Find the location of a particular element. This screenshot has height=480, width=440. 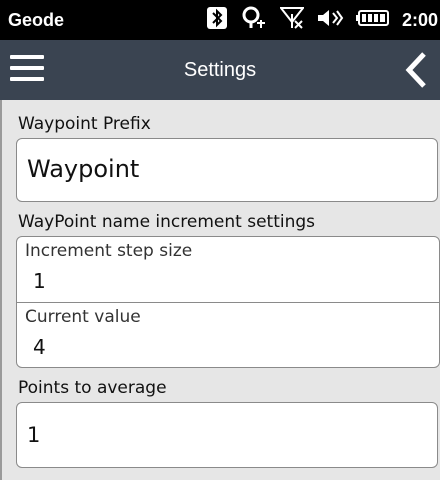

battery-icon is located at coordinates (372, 20).